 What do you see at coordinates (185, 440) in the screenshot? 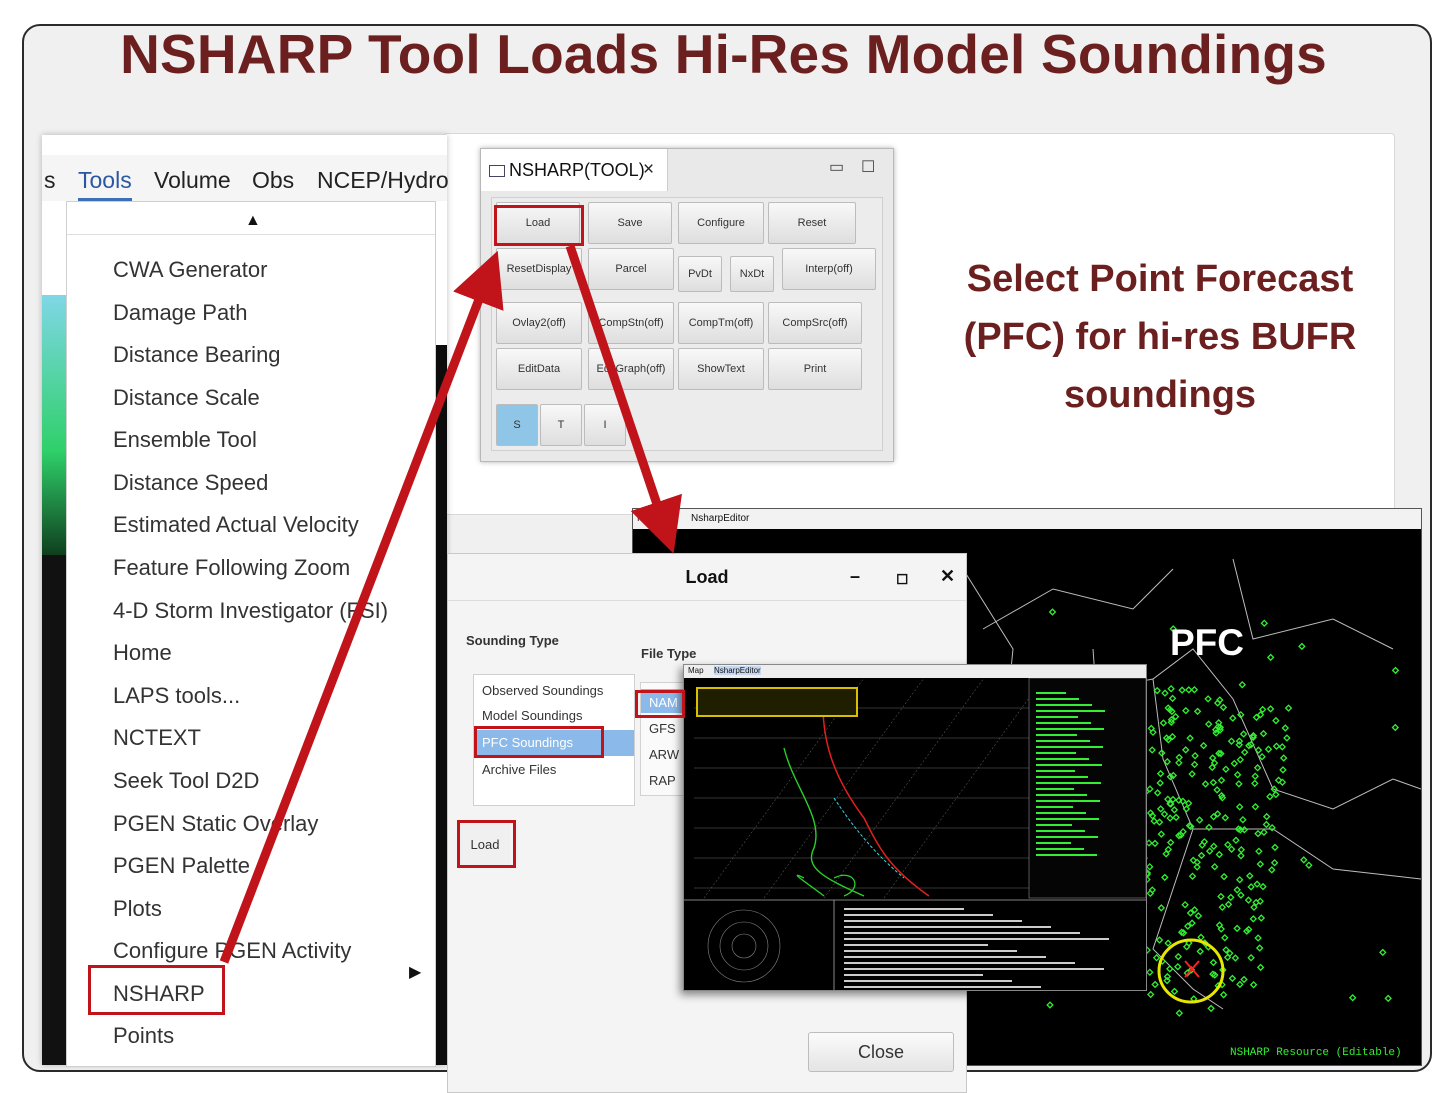
I see `menu-item-ensemble-tool: Ensemble Tool` at bounding box center [185, 440].